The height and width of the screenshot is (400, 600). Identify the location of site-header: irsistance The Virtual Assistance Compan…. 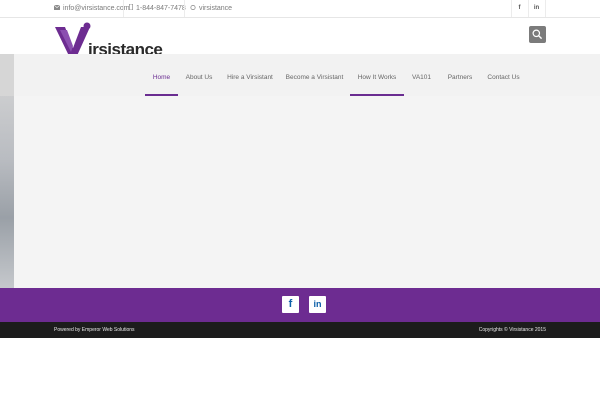
(300, 39).